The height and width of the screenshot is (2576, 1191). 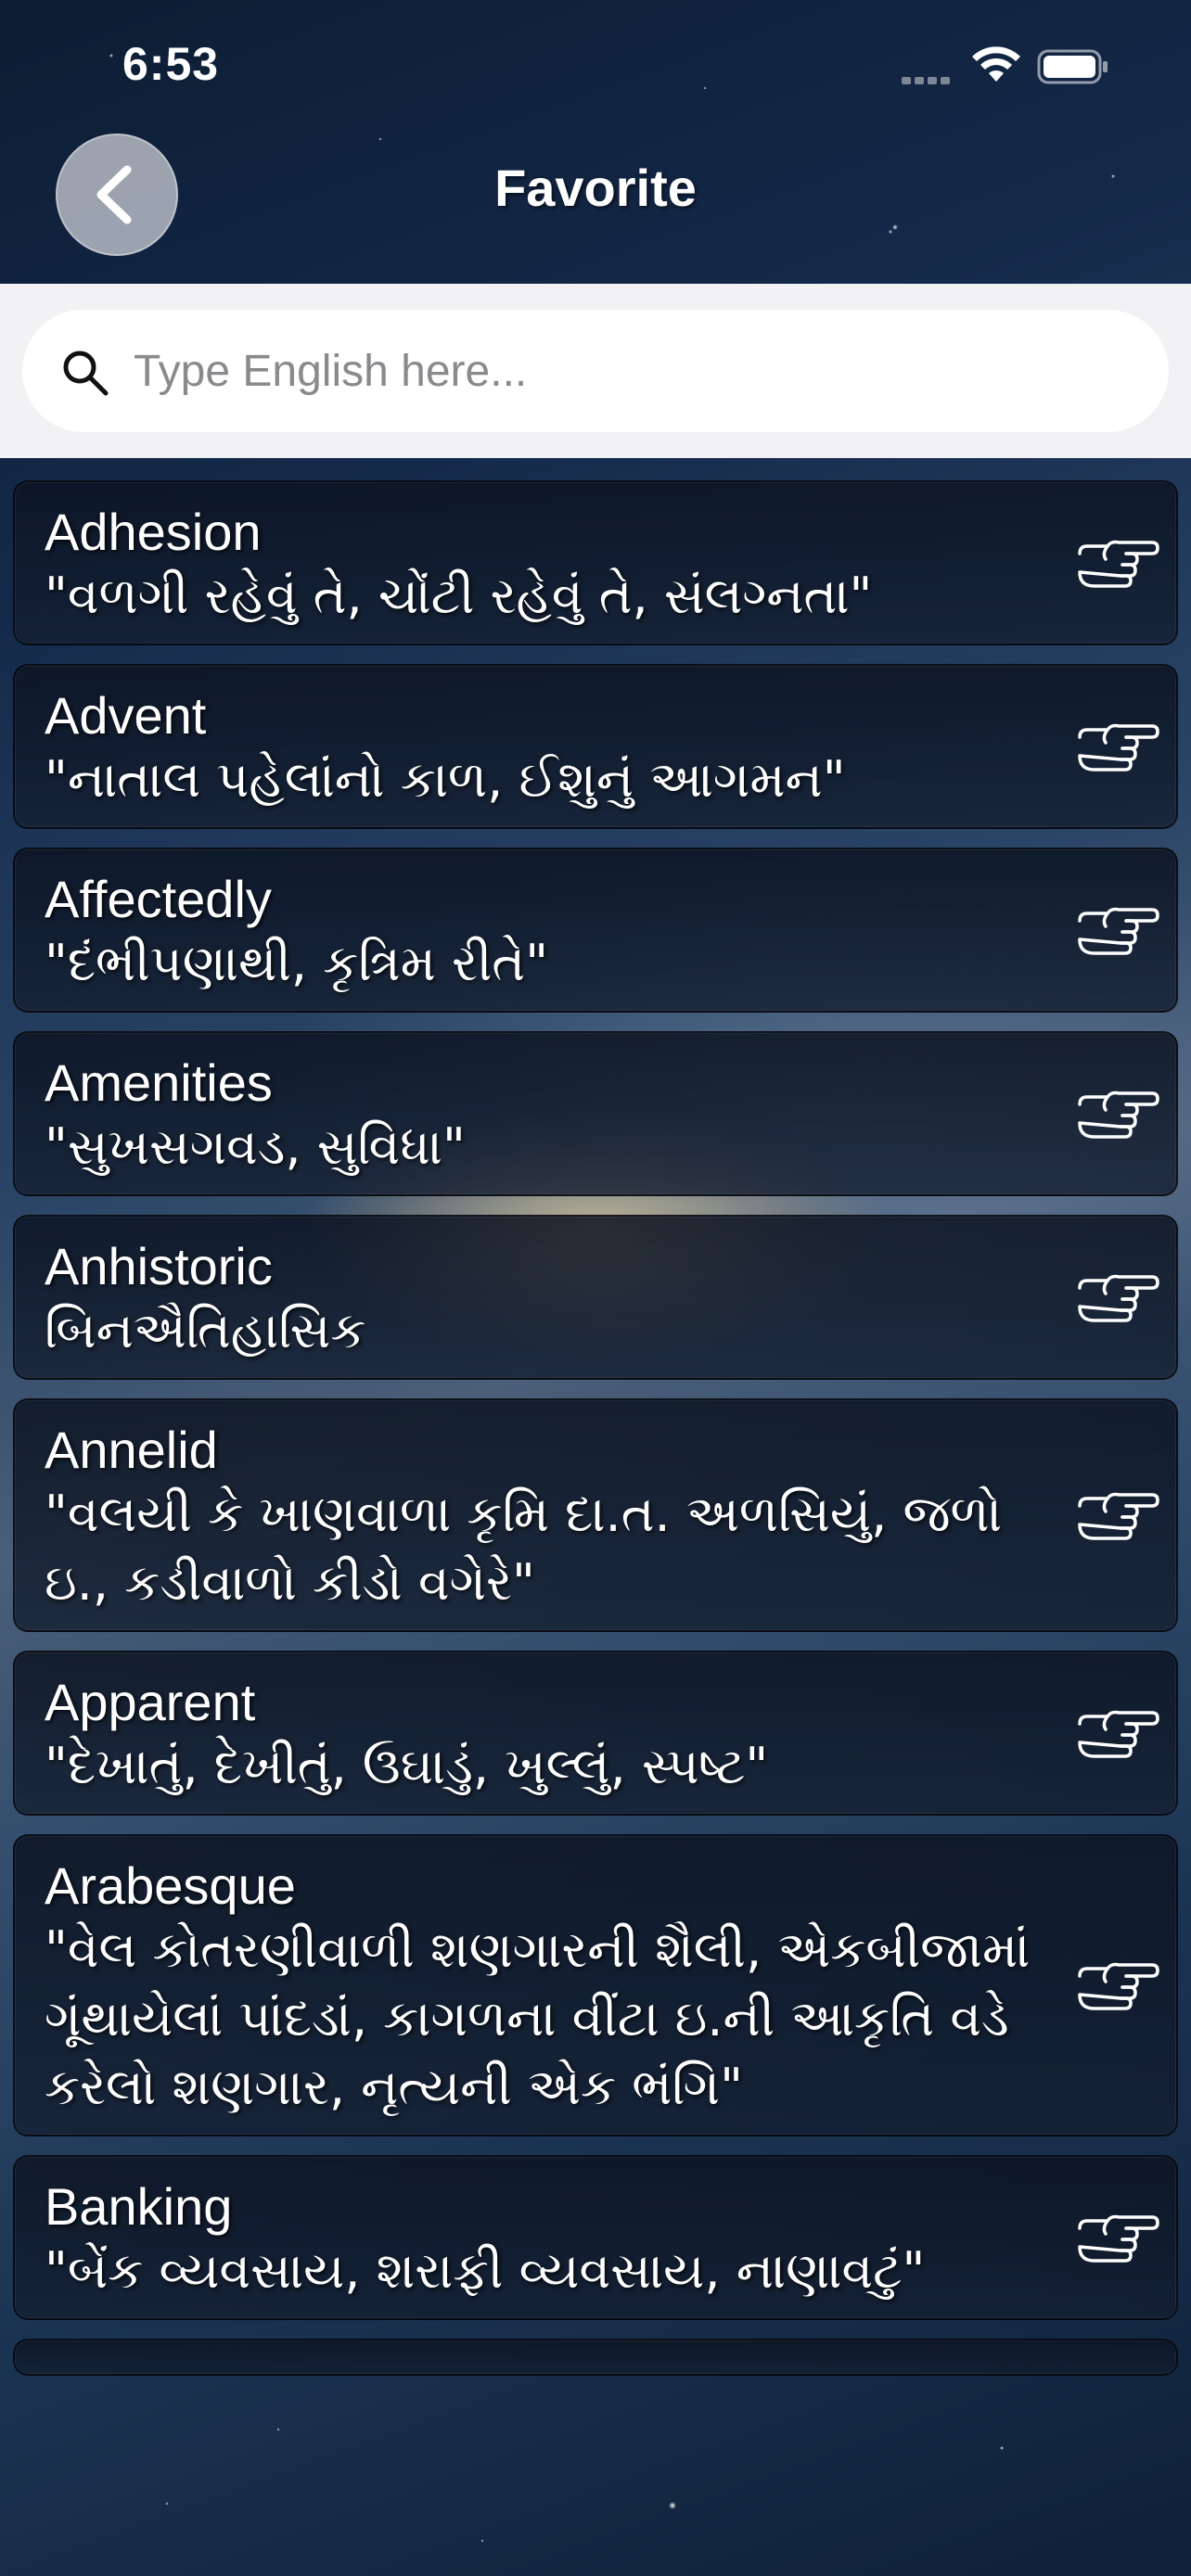 I want to click on word-title: Banking, so click(x=139, y=2206).